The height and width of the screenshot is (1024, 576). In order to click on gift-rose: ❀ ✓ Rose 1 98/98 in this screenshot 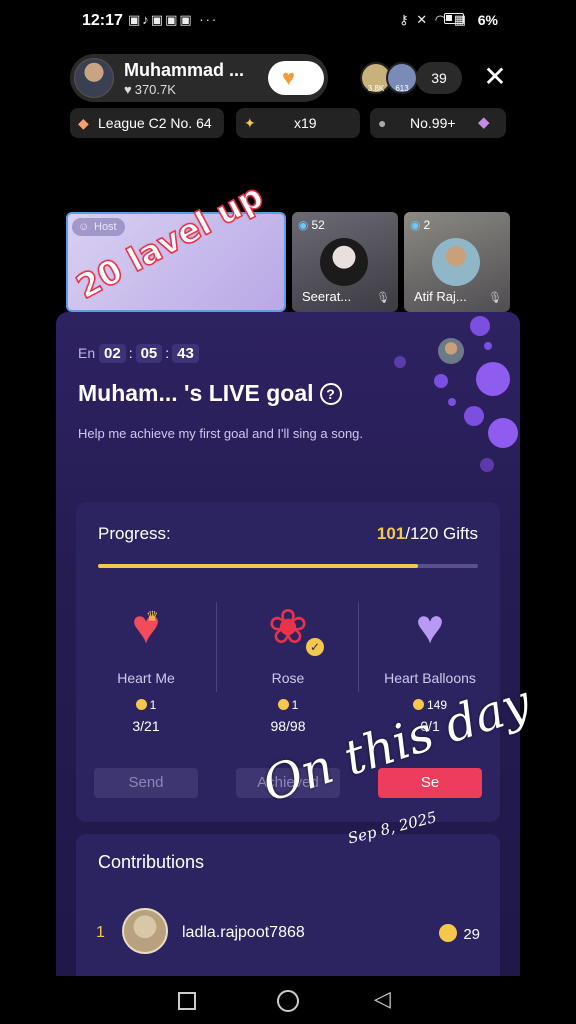, I will do `click(288, 666)`.